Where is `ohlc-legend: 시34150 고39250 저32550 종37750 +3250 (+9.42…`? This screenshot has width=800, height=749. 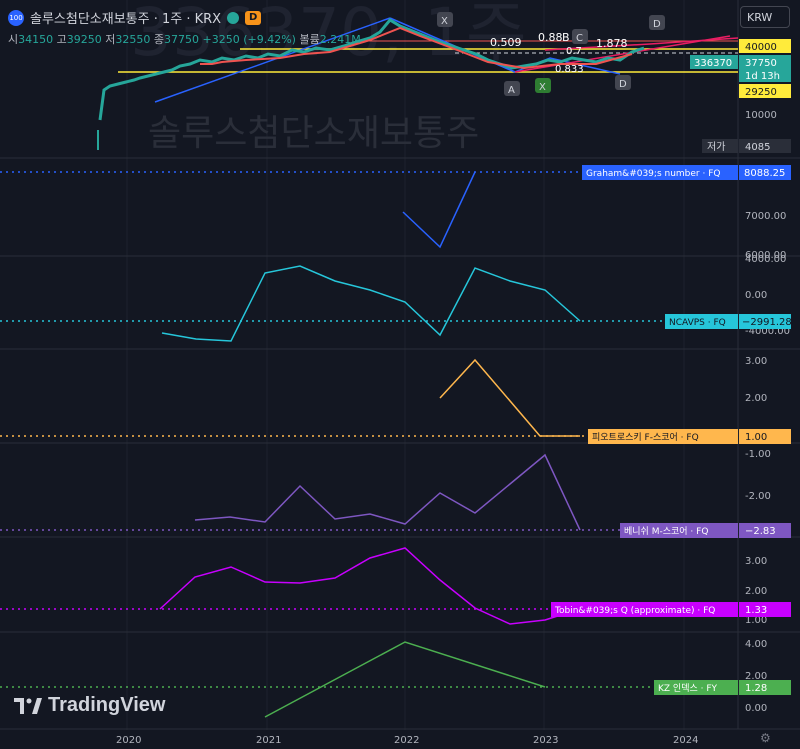
ohlc-legend: 시34150 고39250 저32550 종37750 +3250 (+9.42… is located at coordinates (184, 39).